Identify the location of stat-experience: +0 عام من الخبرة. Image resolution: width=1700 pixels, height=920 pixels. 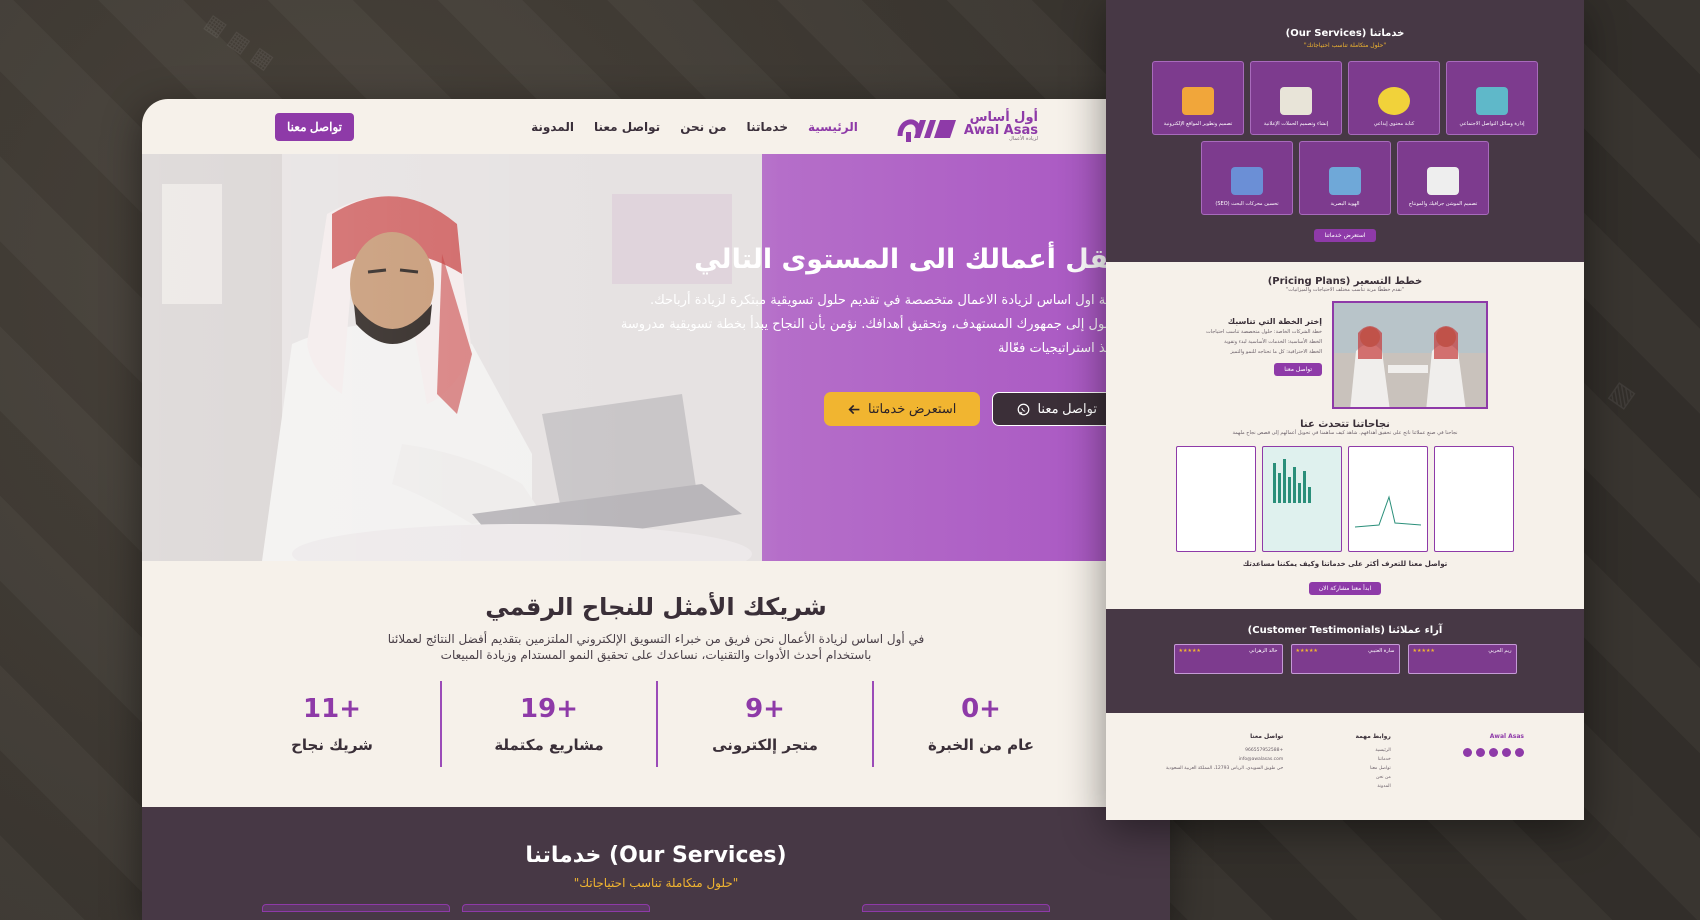
(980, 724).